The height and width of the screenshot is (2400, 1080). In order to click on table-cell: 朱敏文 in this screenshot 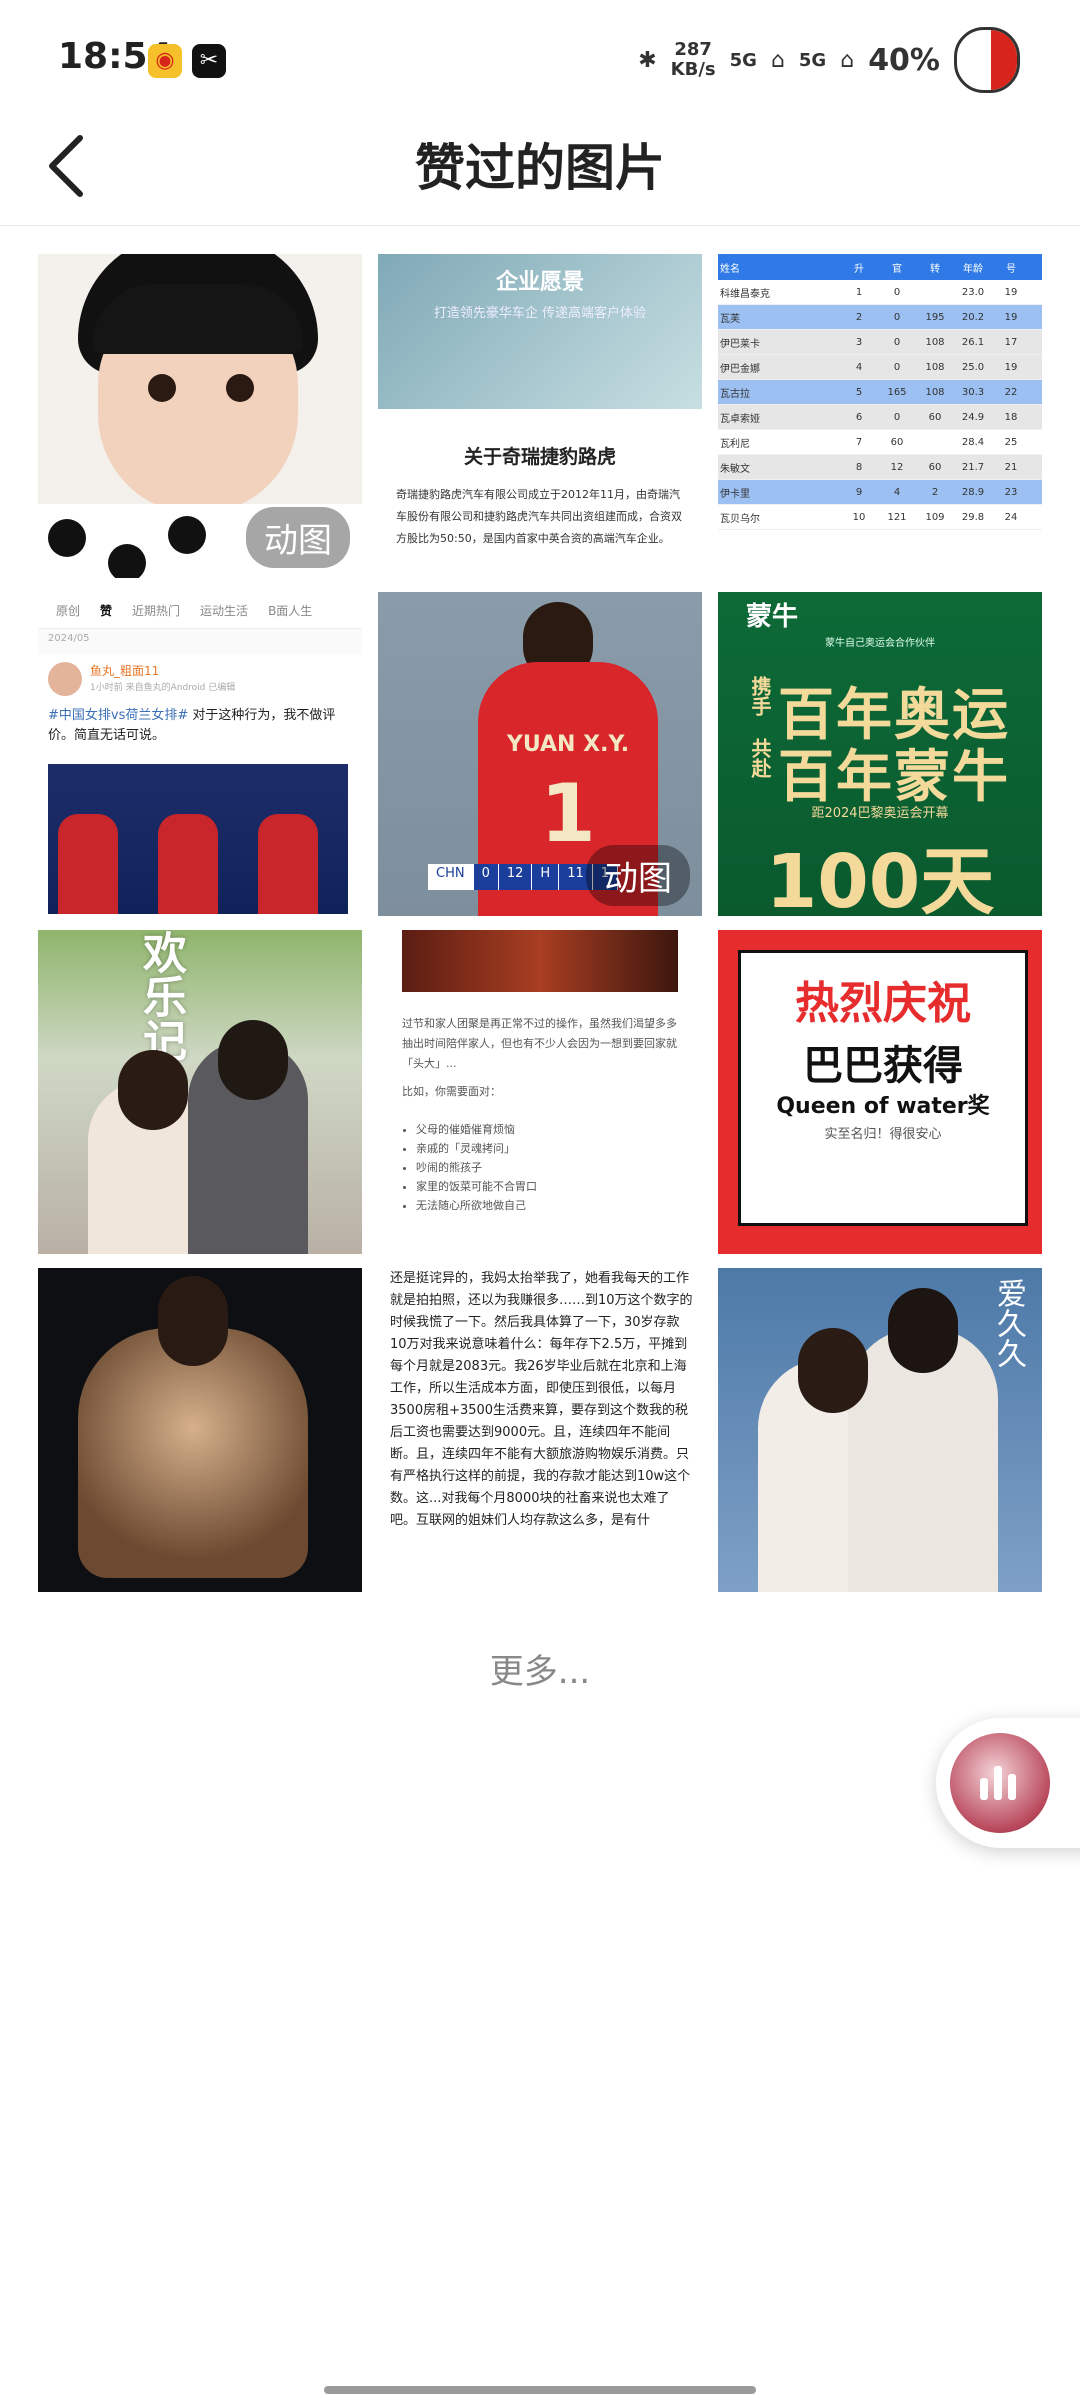, I will do `click(735, 469)`.